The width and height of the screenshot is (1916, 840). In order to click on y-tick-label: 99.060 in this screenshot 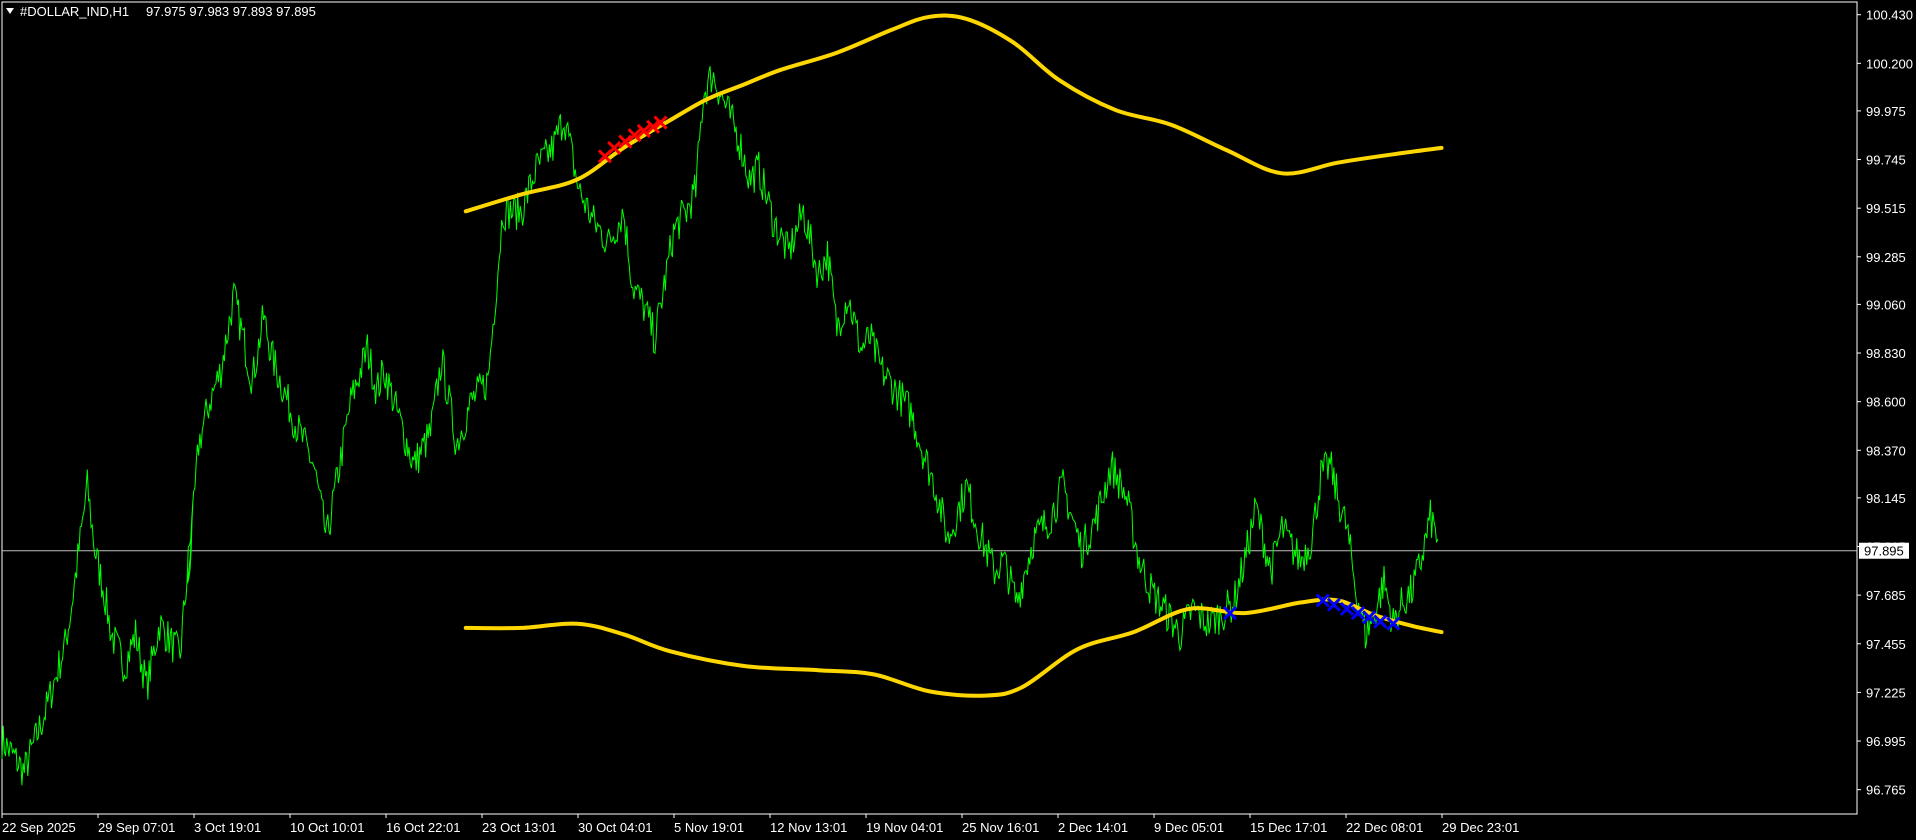, I will do `click(1886, 304)`.